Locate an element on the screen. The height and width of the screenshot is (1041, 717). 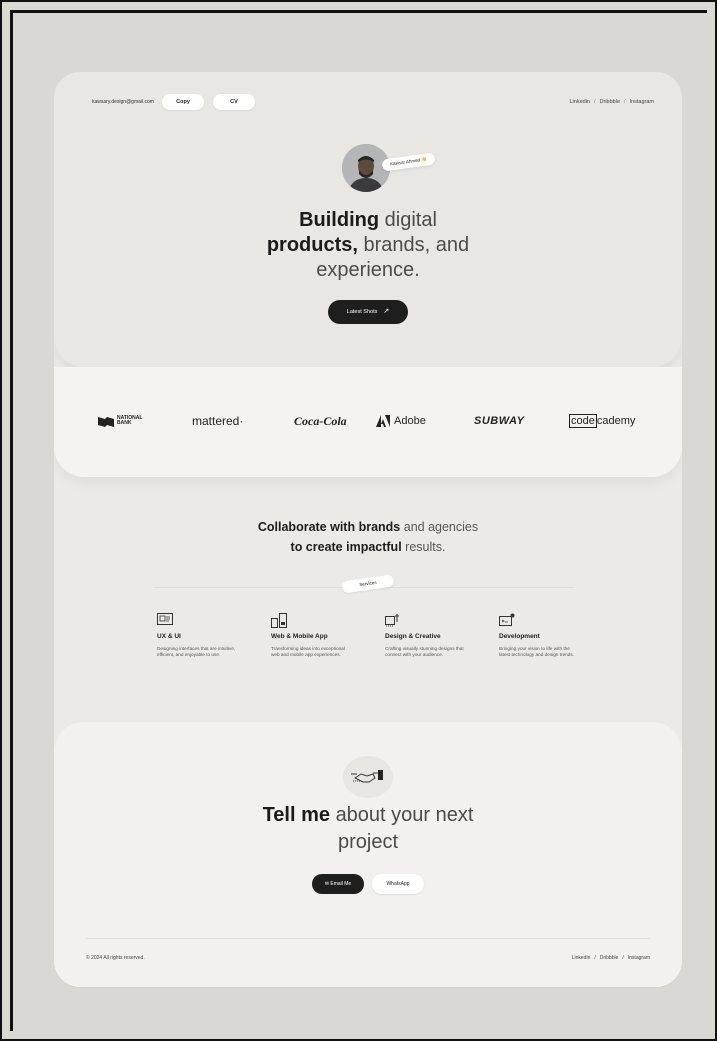
ux-ui-icon is located at coordinates (197, 621).